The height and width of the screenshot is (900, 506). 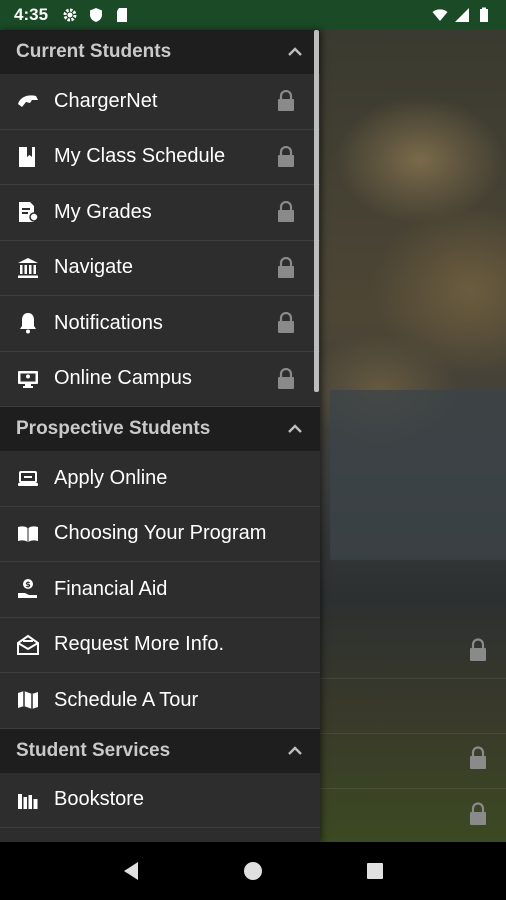 I want to click on recents-button, so click(x=375, y=871).